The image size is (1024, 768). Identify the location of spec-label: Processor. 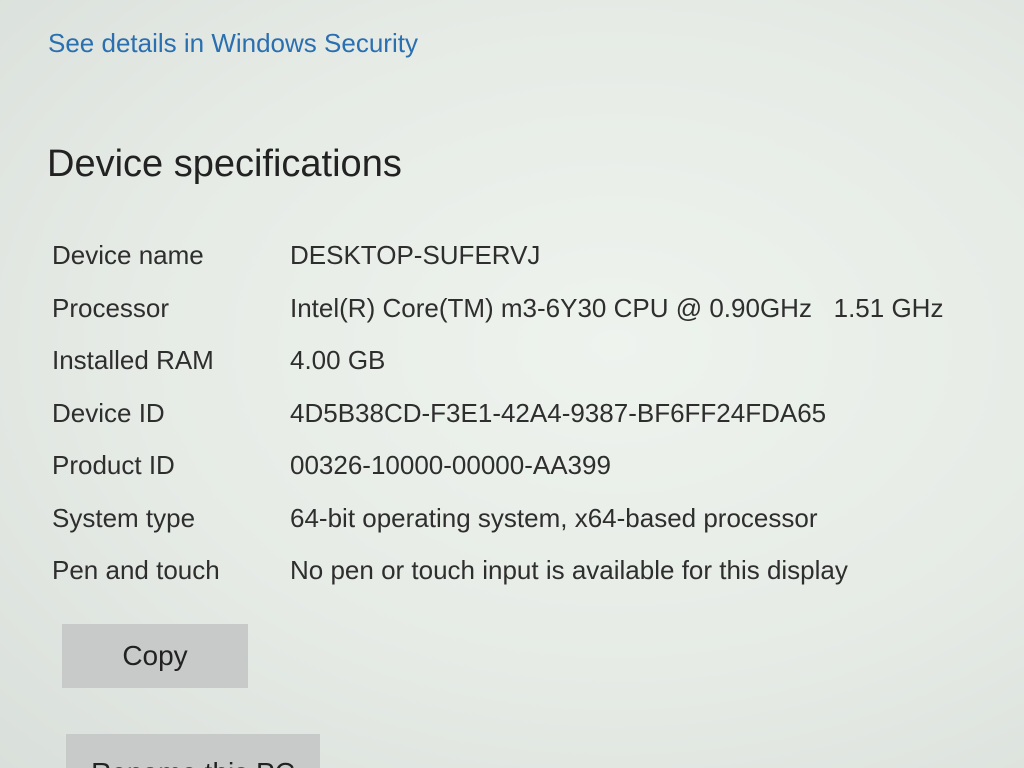
(111, 307).